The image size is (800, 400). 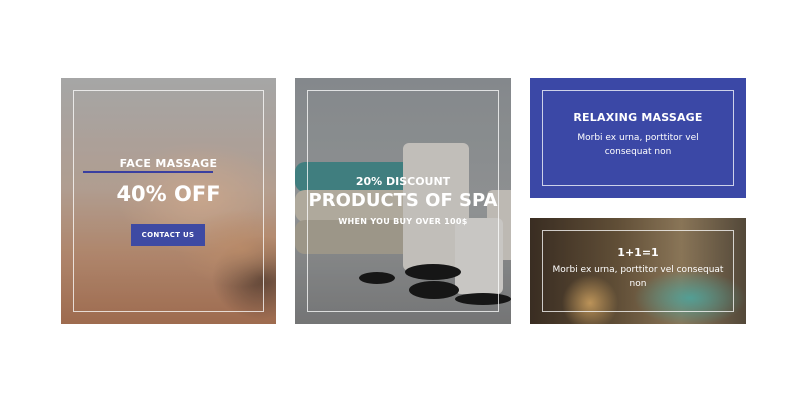 I want to click on spa-discount-label: 20% DISCOUNT, so click(x=403, y=181).